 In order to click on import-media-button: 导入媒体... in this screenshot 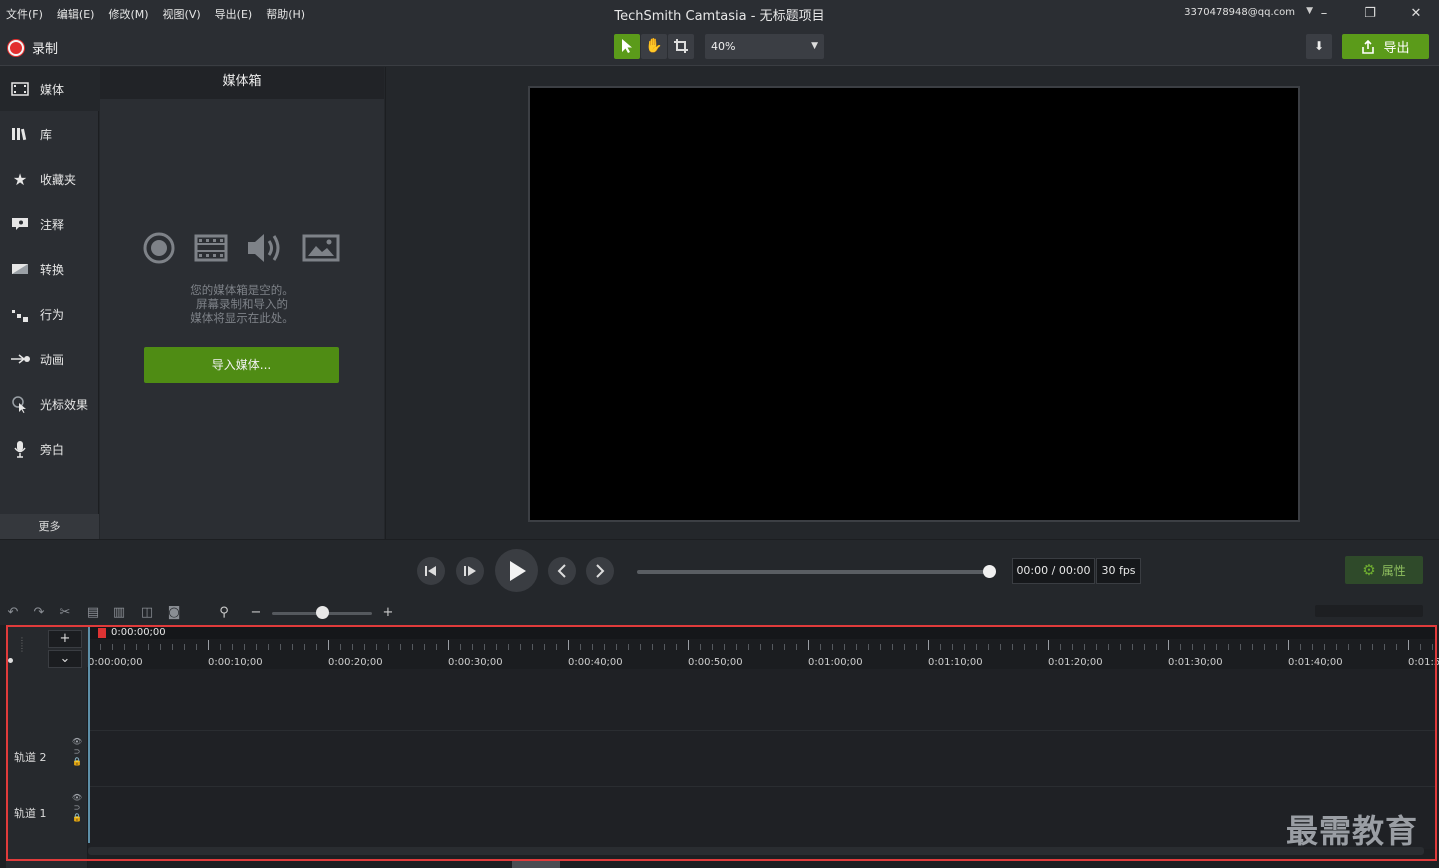, I will do `click(241, 365)`.